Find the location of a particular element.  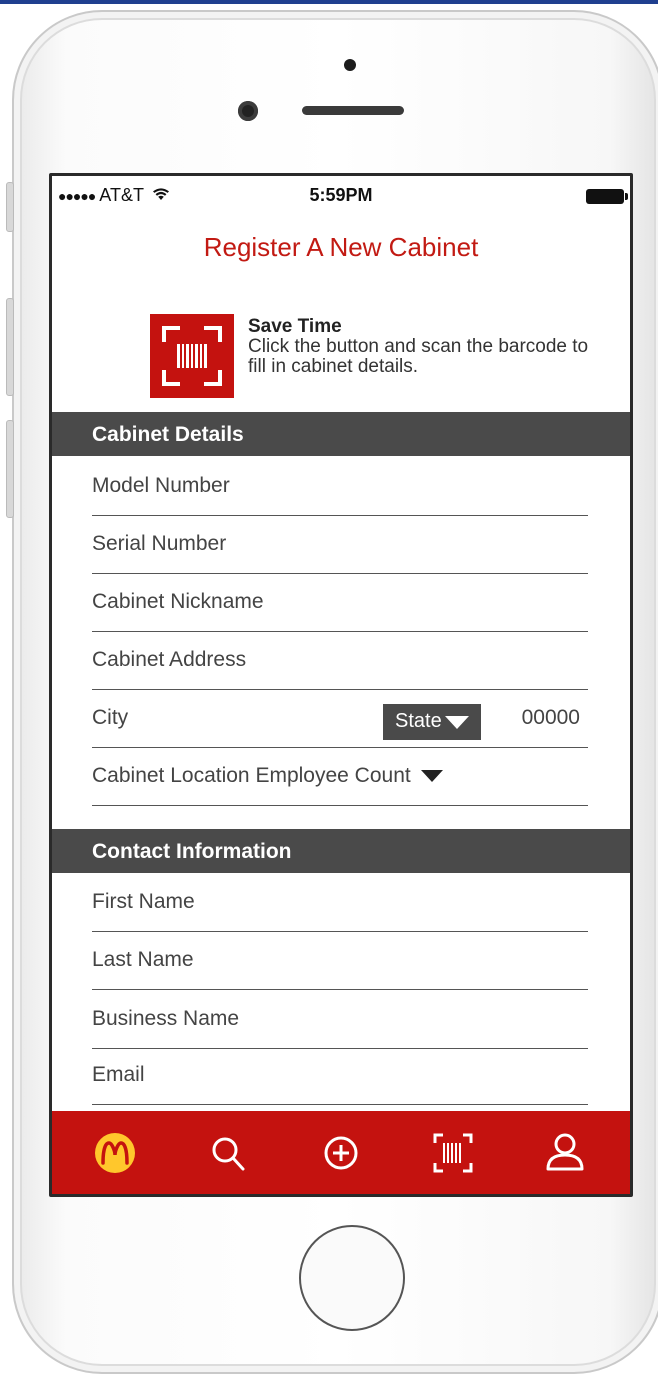

tab-search is located at coordinates (229, 1153).